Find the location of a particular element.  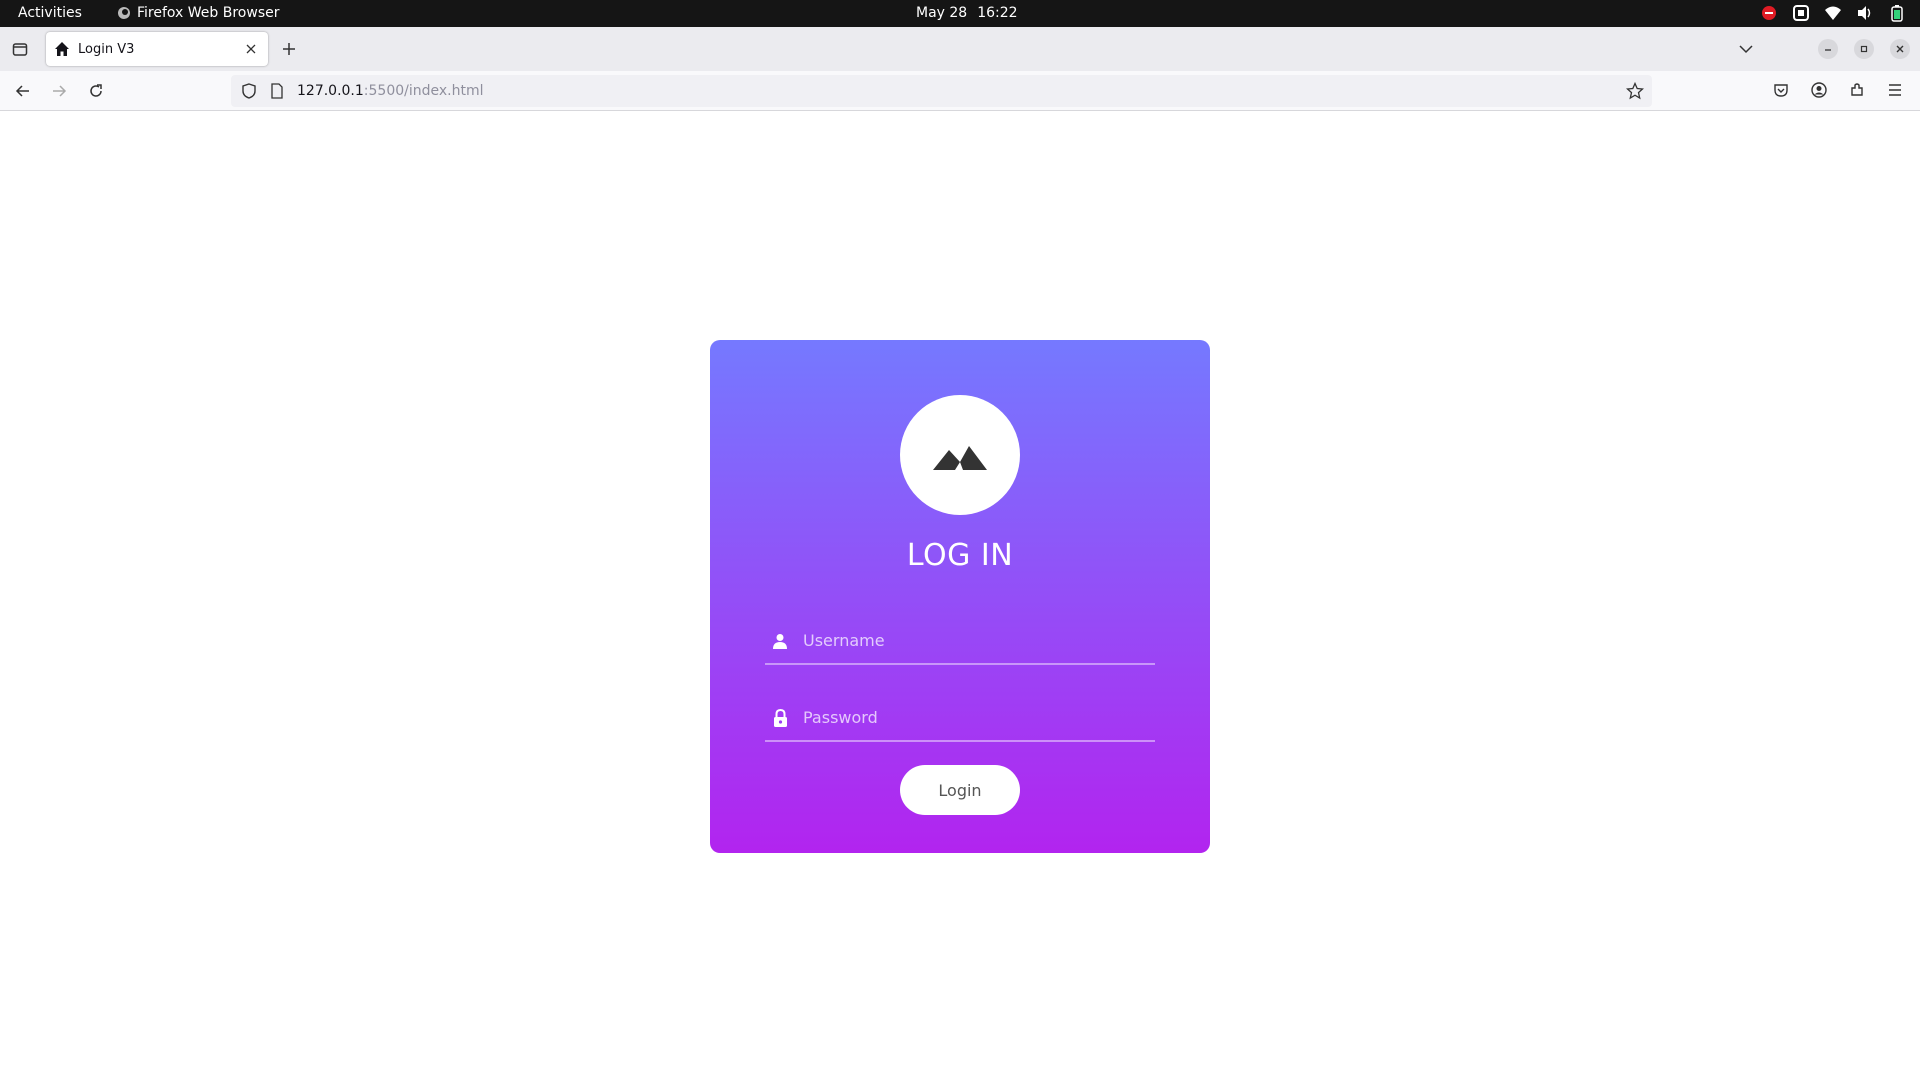

account-icon is located at coordinates (1819, 90).